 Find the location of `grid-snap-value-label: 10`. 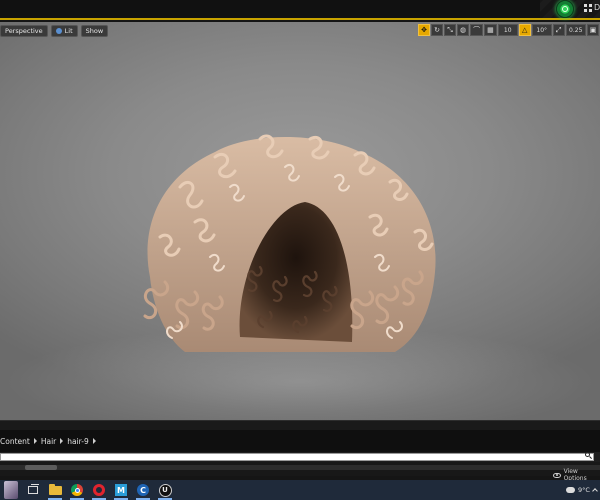

grid-snap-value-label: 10 is located at coordinates (507, 30).